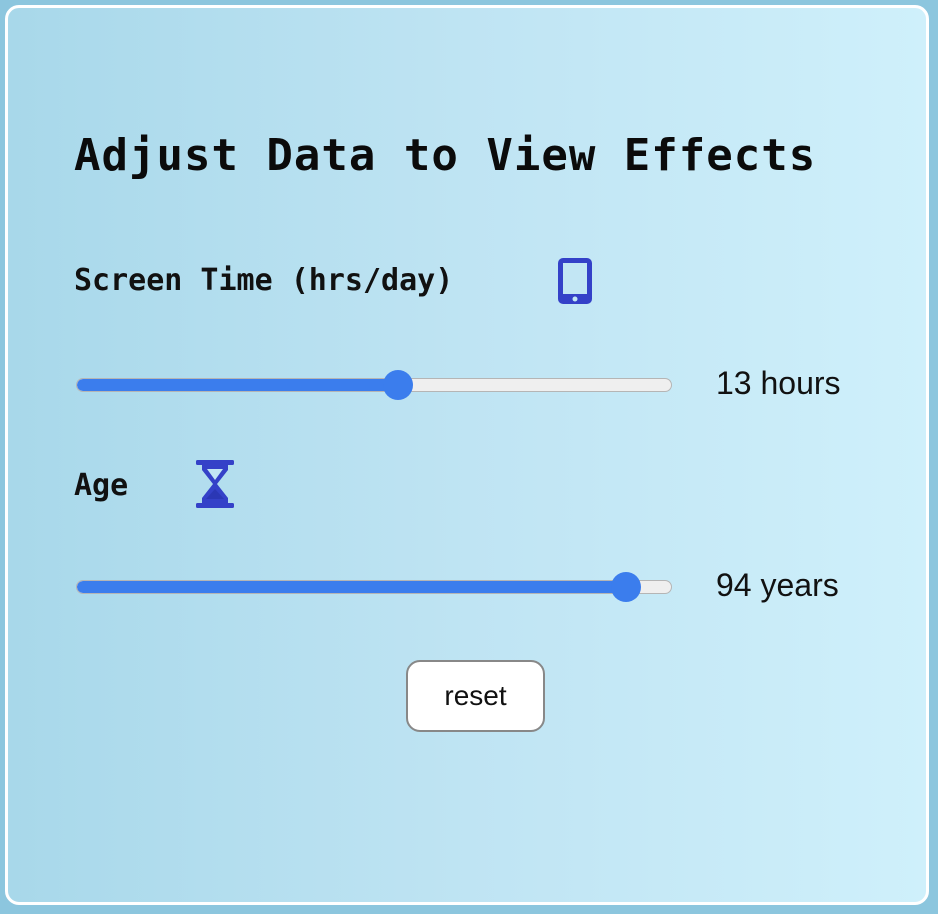 Image resolution: width=938 pixels, height=914 pixels. I want to click on hourglass-icon, so click(215, 484).